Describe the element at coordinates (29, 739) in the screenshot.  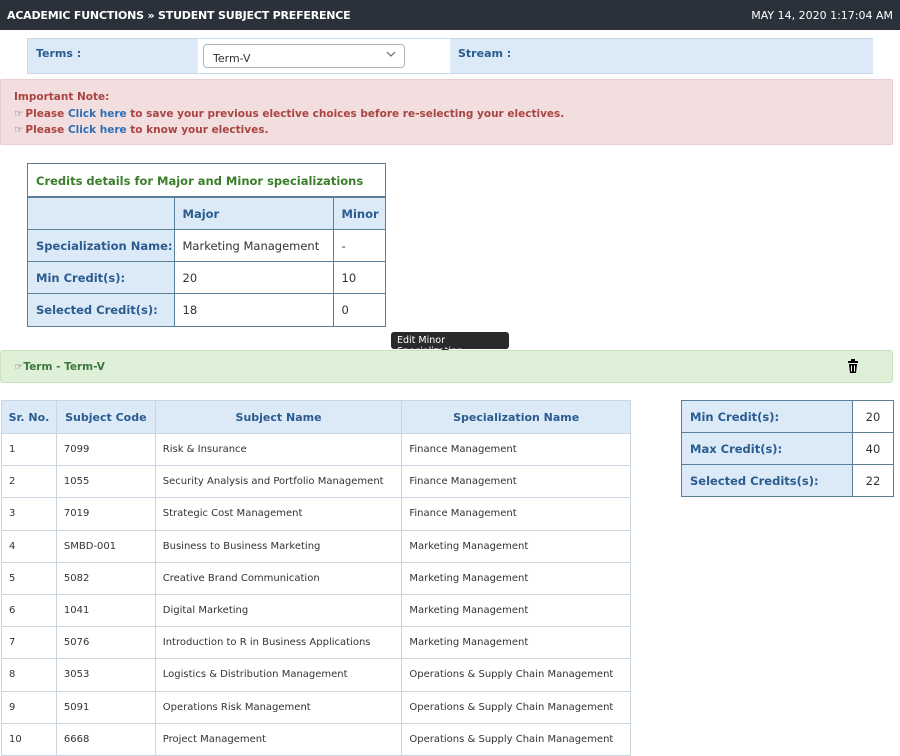
I see `sr-no: 10` at that location.